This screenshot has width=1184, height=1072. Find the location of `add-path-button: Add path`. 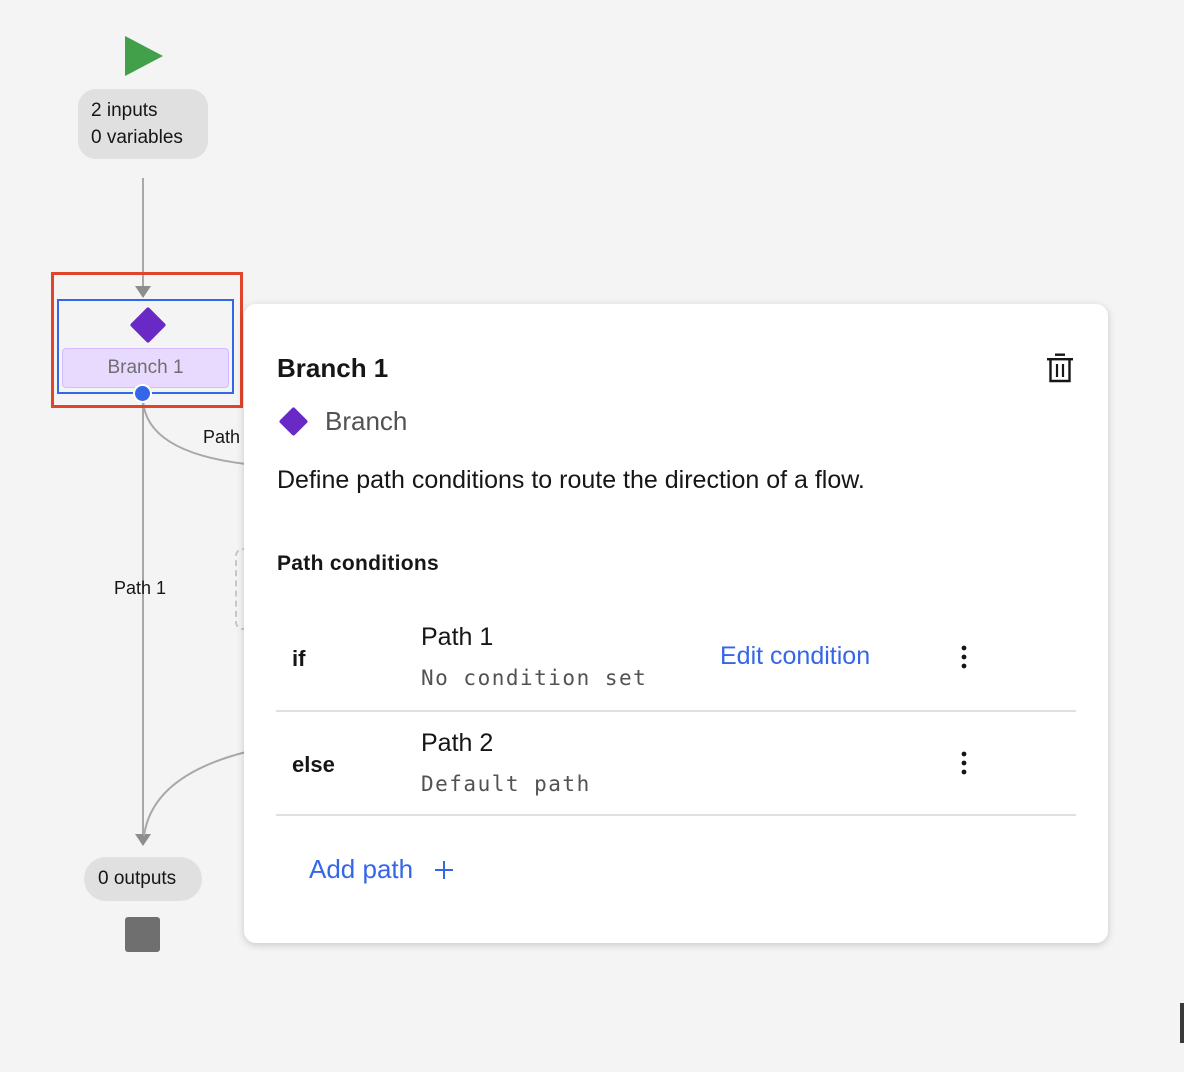

add-path-button: Add path is located at coordinates (382, 869).